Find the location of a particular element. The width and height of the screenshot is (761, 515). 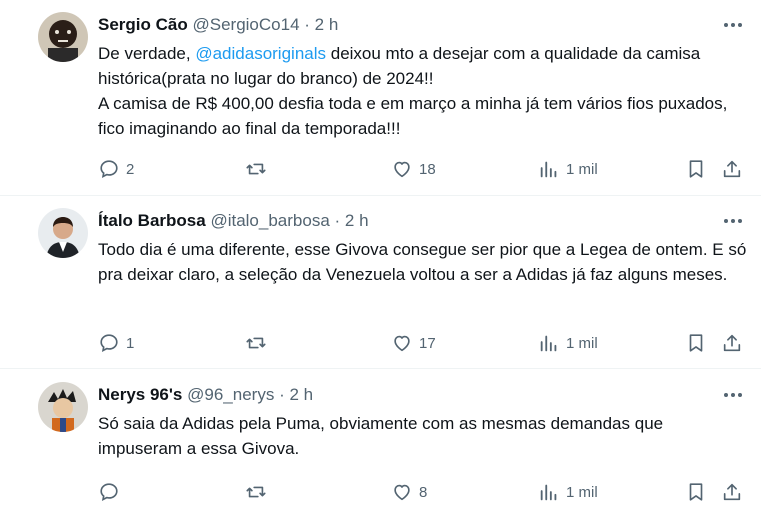

display-name: Nerys 96's is located at coordinates (140, 394).